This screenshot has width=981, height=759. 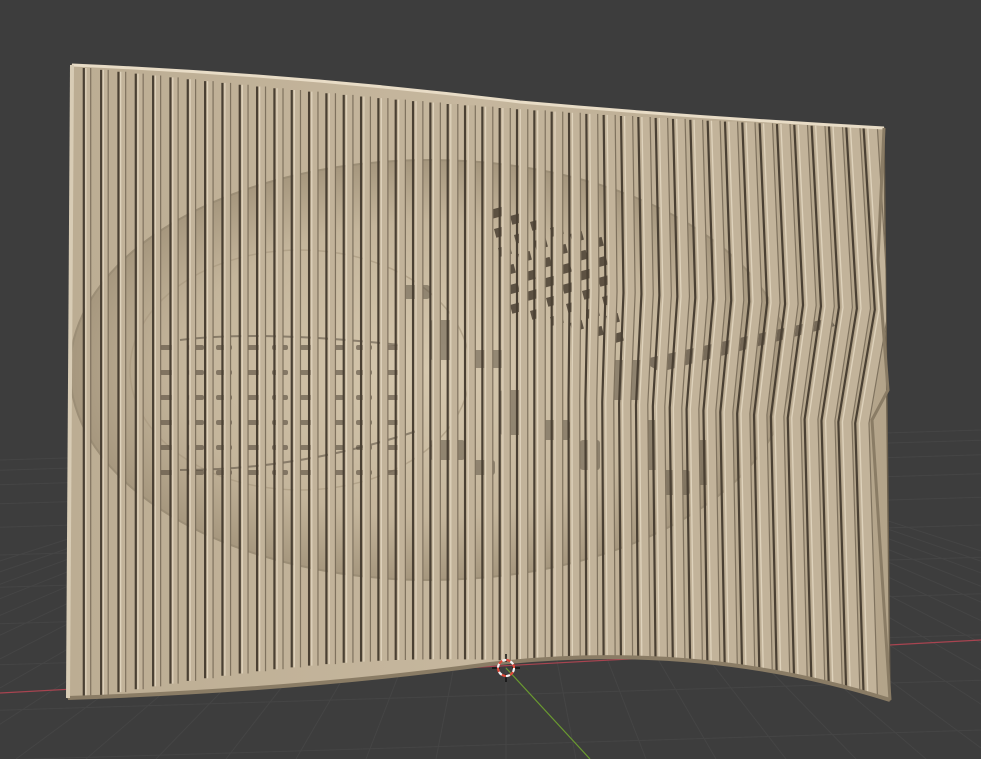 What do you see at coordinates (569, 388) in the screenshot?
I see `slat-gap` at bounding box center [569, 388].